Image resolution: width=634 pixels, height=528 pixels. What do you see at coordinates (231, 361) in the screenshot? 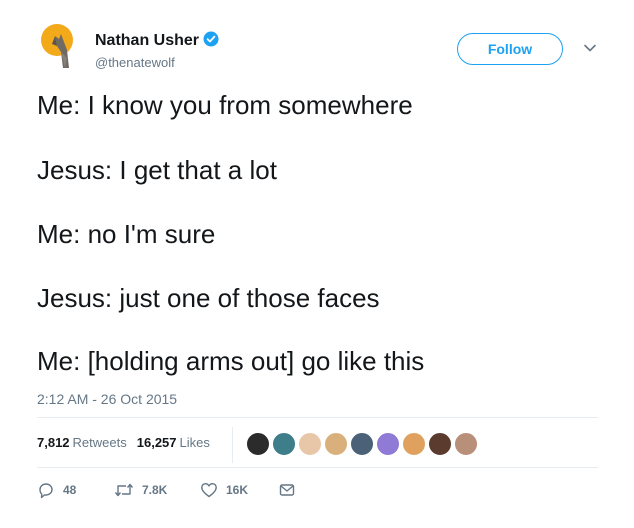
I see `tweet-text-line: Me: [holding arms out] go like this` at bounding box center [231, 361].